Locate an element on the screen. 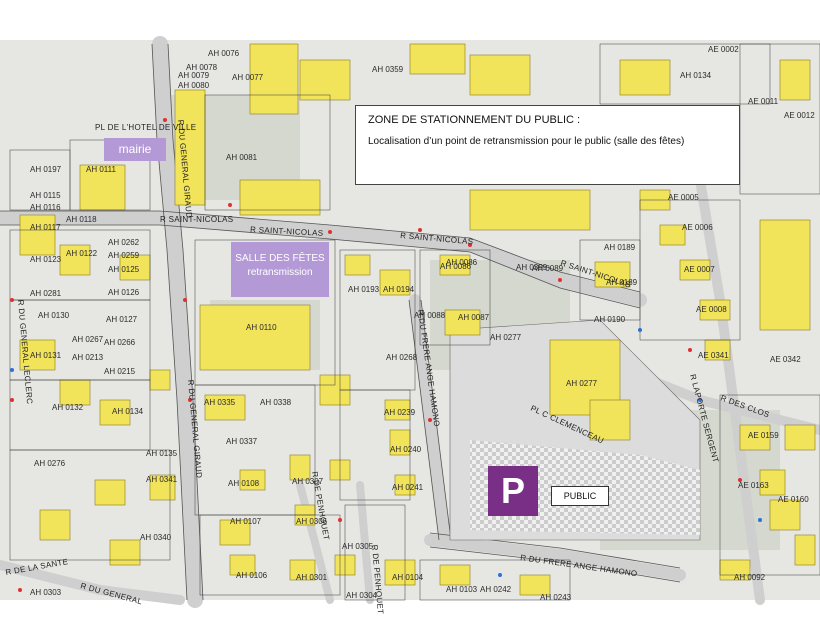 Image resolution: width=820 pixels, height=639 pixels. parcel-label: AE 0159 is located at coordinates (763, 435).